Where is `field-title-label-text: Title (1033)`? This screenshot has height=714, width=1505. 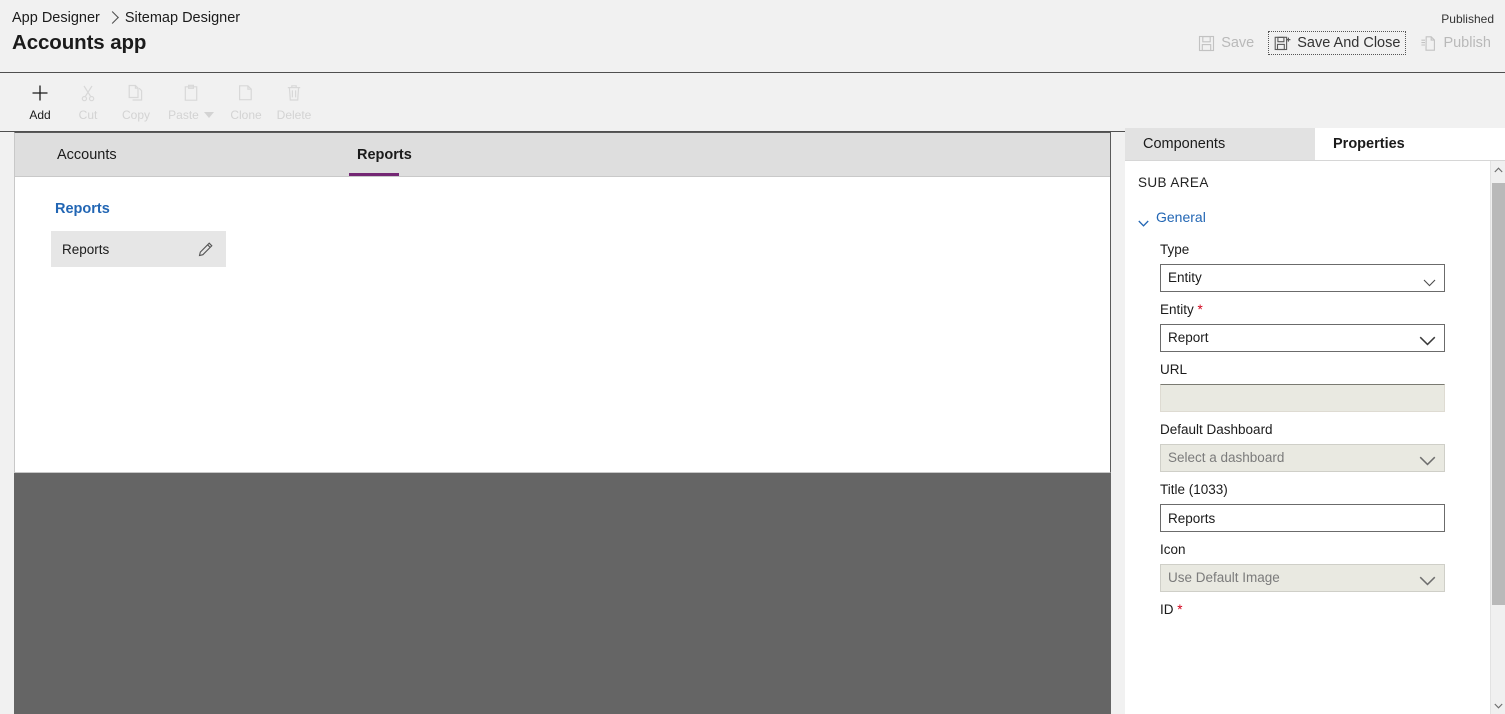
field-title-label-text: Title (1033) is located at coordinates (1194, 489).